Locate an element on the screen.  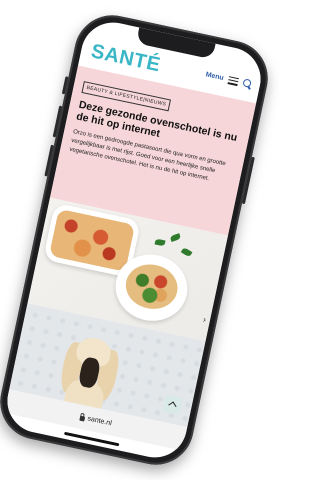
volume-down-button is located at coordinates (48, 160).